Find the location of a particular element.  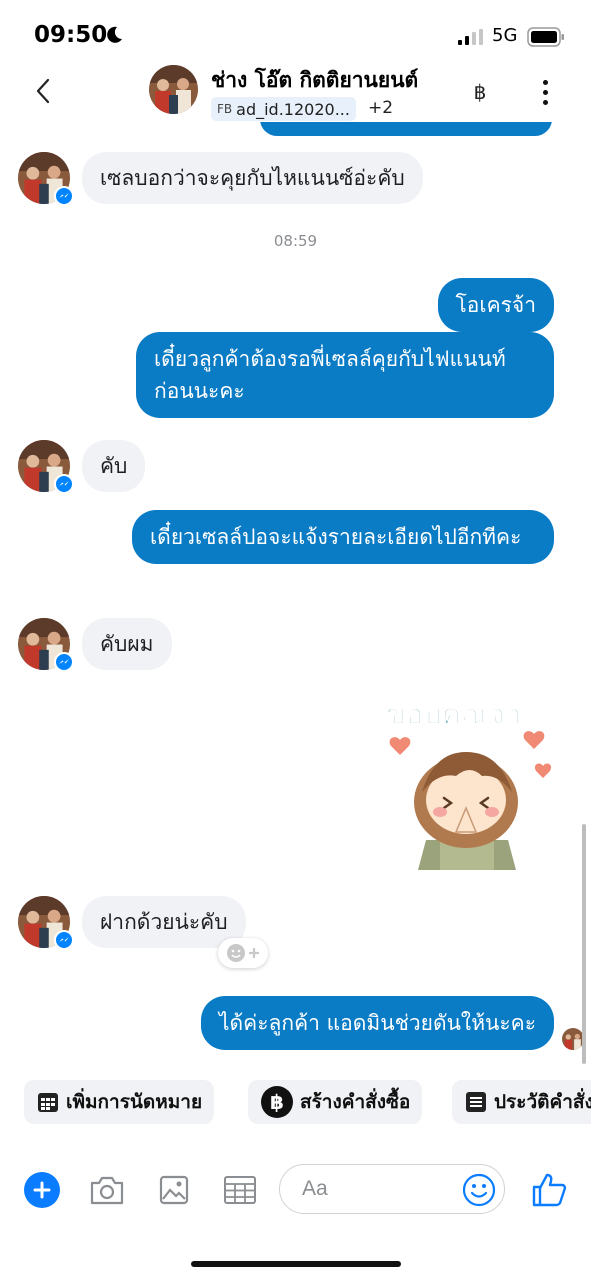

add-reaction-button is located at coordinates (243, 953).